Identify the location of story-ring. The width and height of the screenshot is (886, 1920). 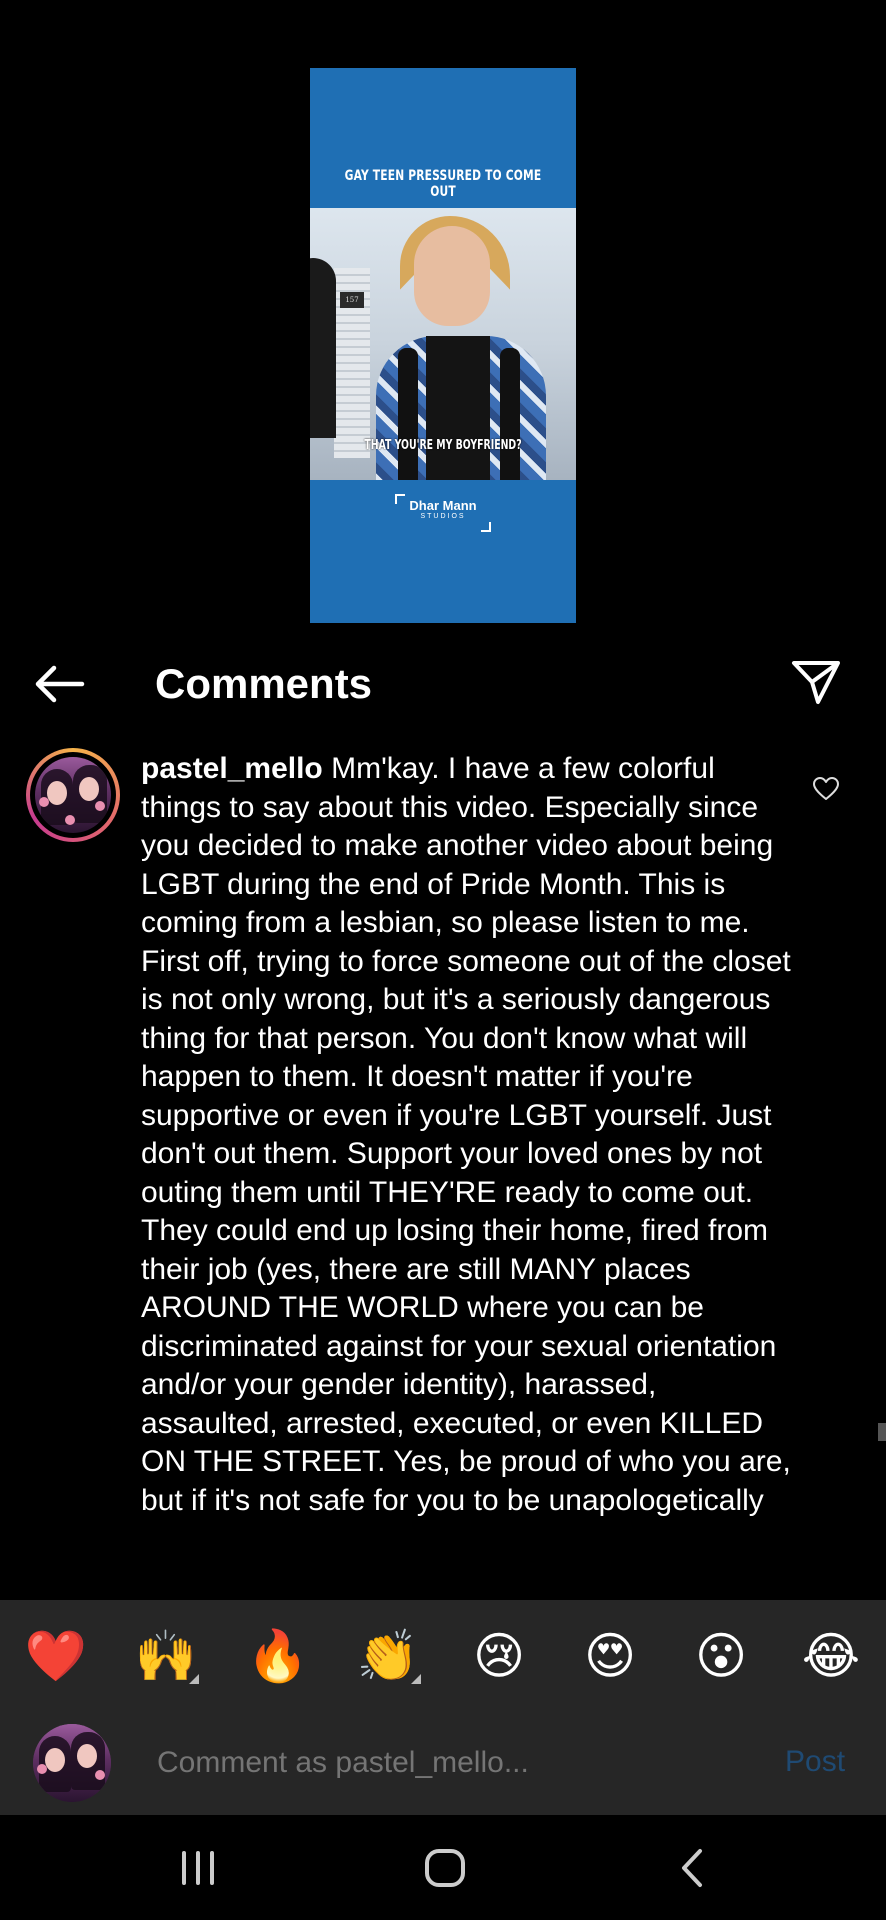
(73, 795).